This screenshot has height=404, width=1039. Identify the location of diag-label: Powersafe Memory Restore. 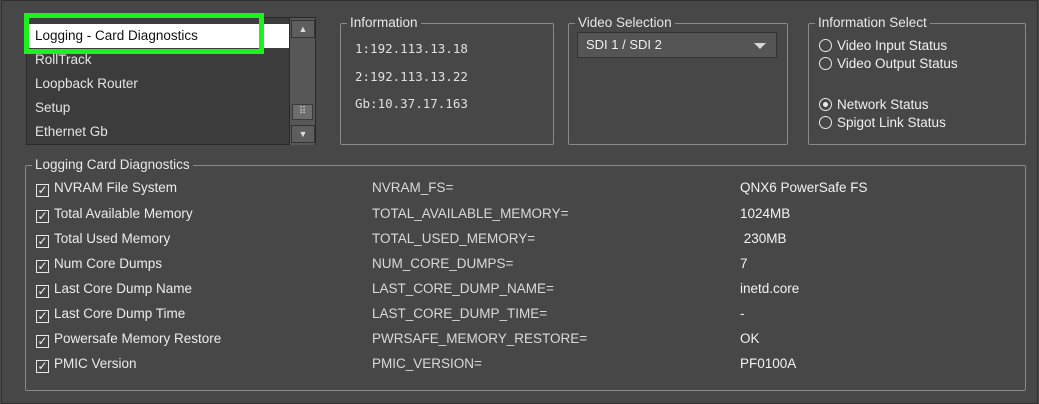
(138, 338).